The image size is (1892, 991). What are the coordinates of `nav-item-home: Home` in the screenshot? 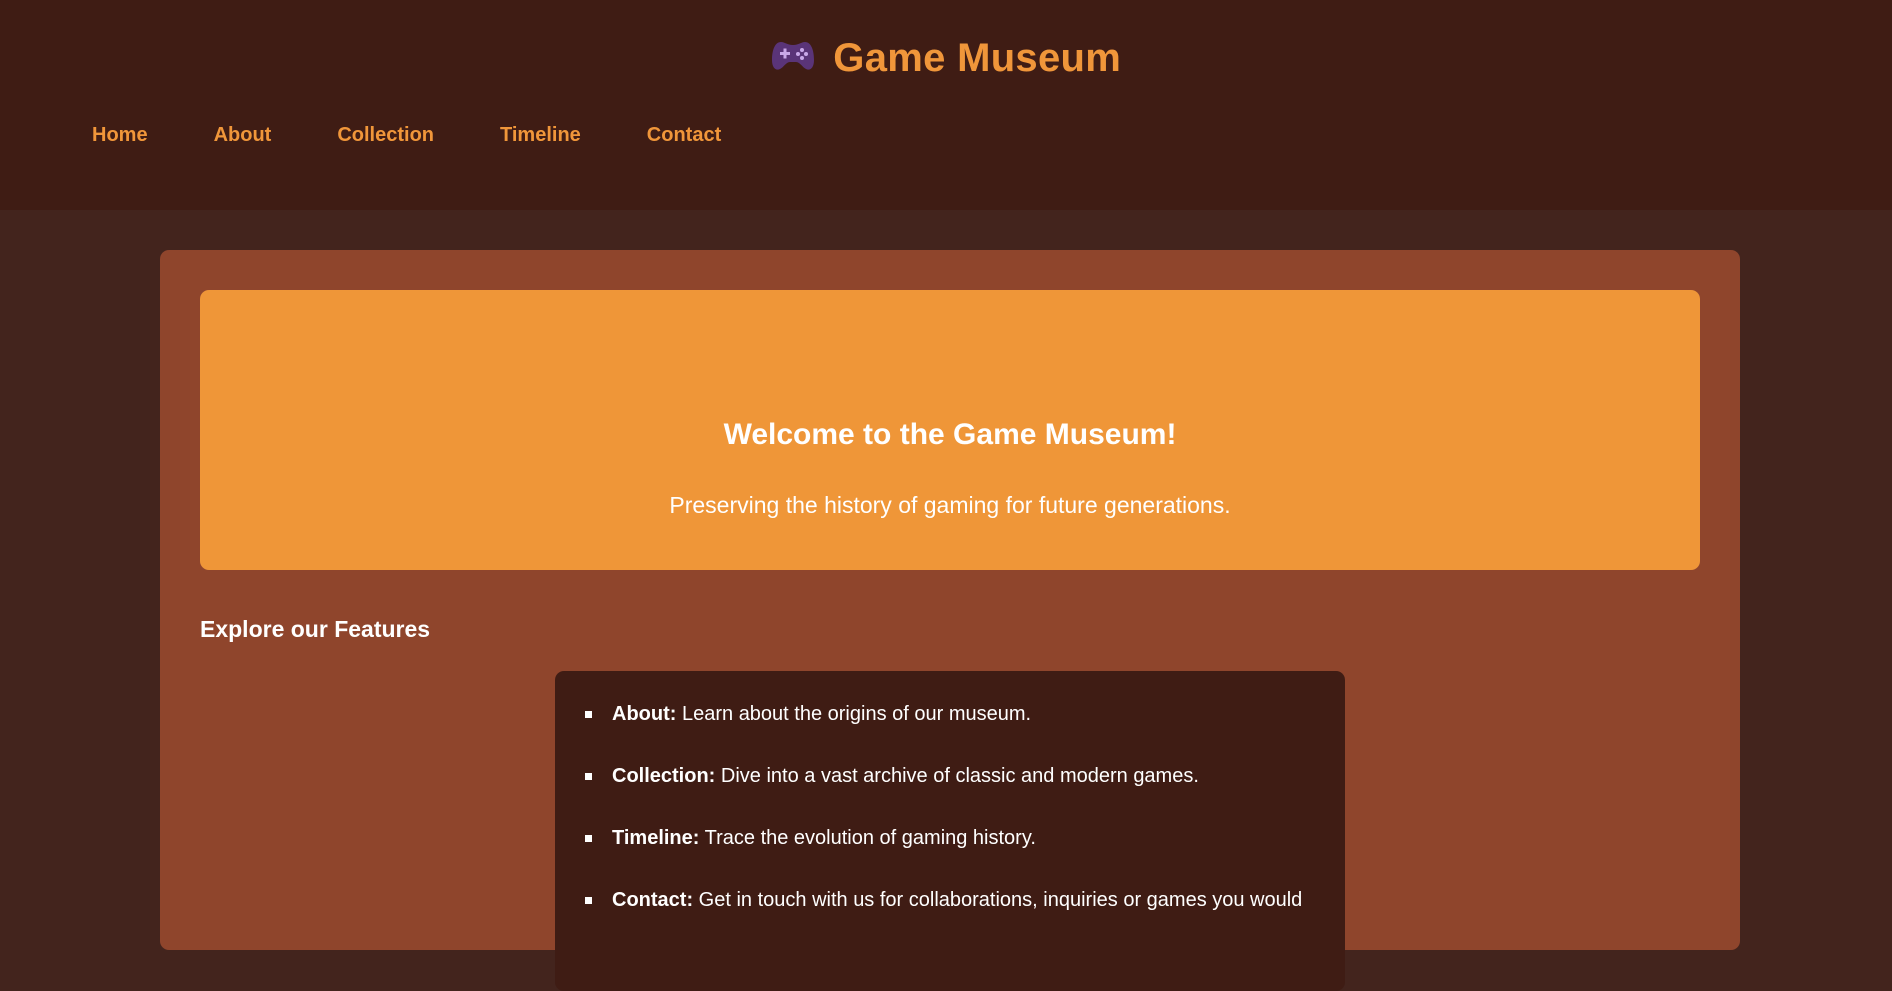 It's located at (120, 135).